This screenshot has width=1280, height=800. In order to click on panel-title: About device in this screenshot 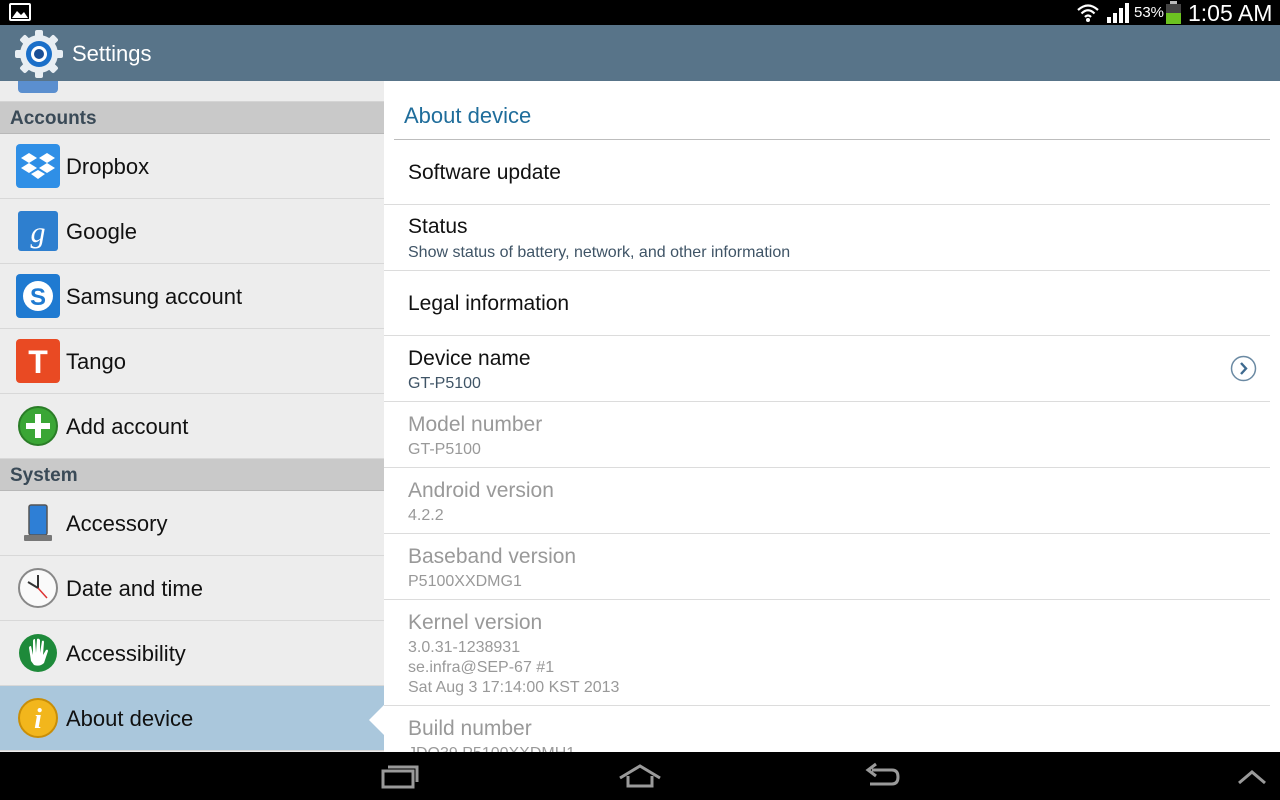, I will do `click(468, 115)`.